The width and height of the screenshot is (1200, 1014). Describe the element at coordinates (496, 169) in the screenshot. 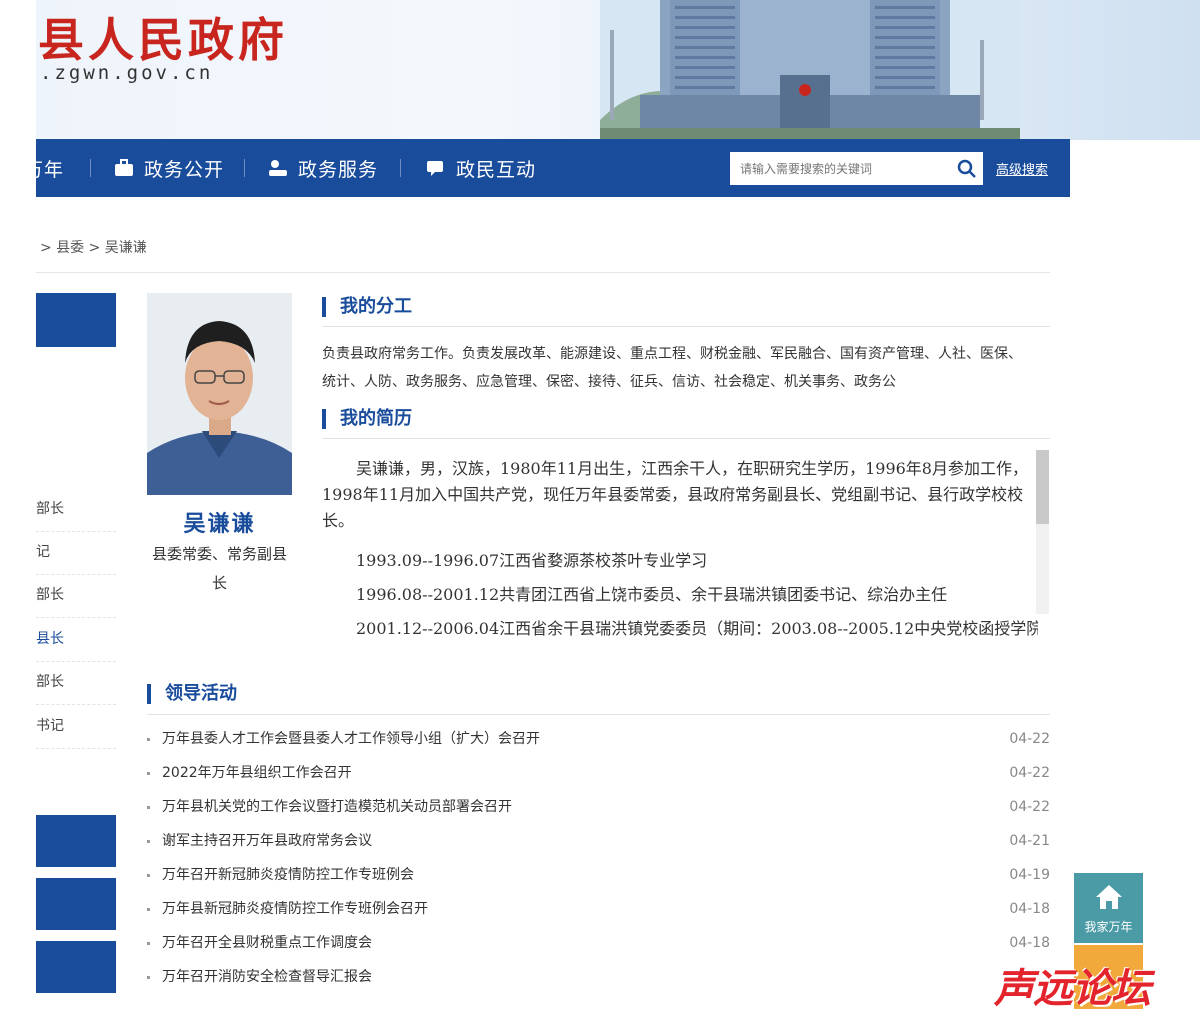

I see `nav-citizen-interaction-label: 政民互动` at that location.